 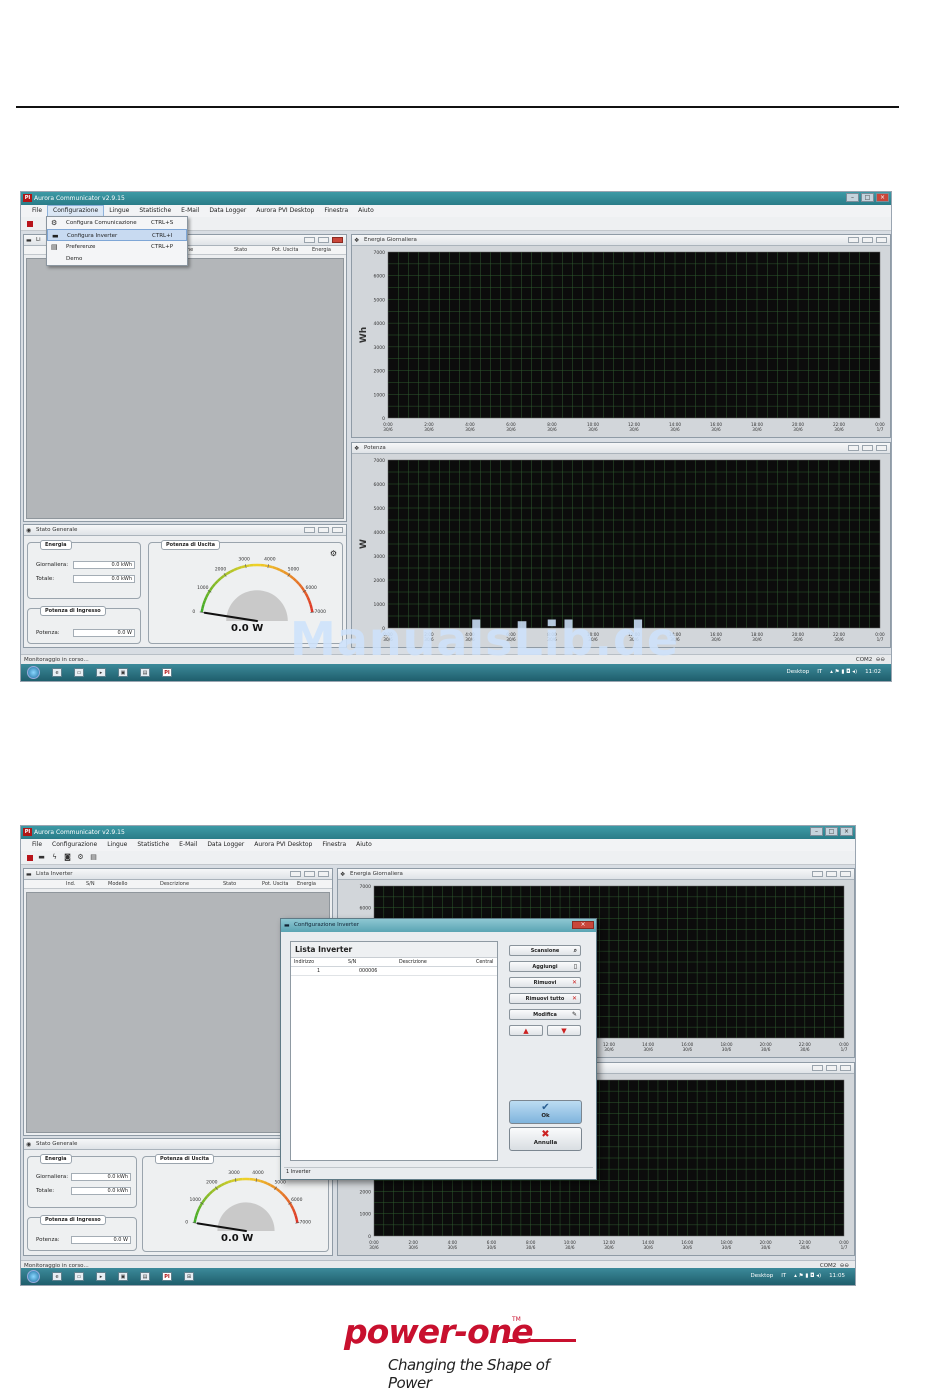 What do you see at coordinates (74, 845) in the screenshot?
I see `menu-configurazione: Configurazione` at bounding box center [74, 845].